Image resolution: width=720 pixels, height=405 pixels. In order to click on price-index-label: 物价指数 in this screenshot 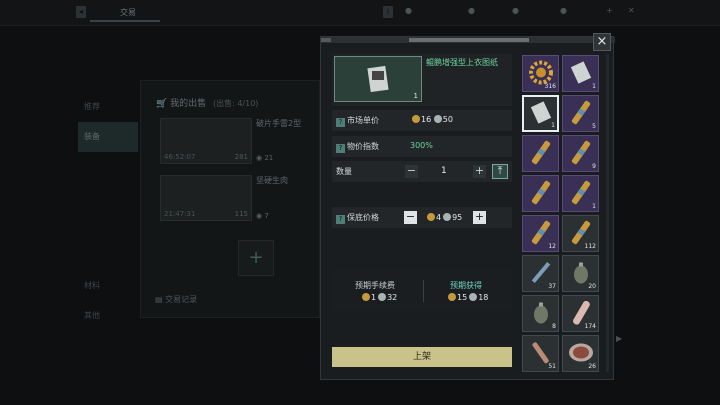, I will do `click(363, 146)`.